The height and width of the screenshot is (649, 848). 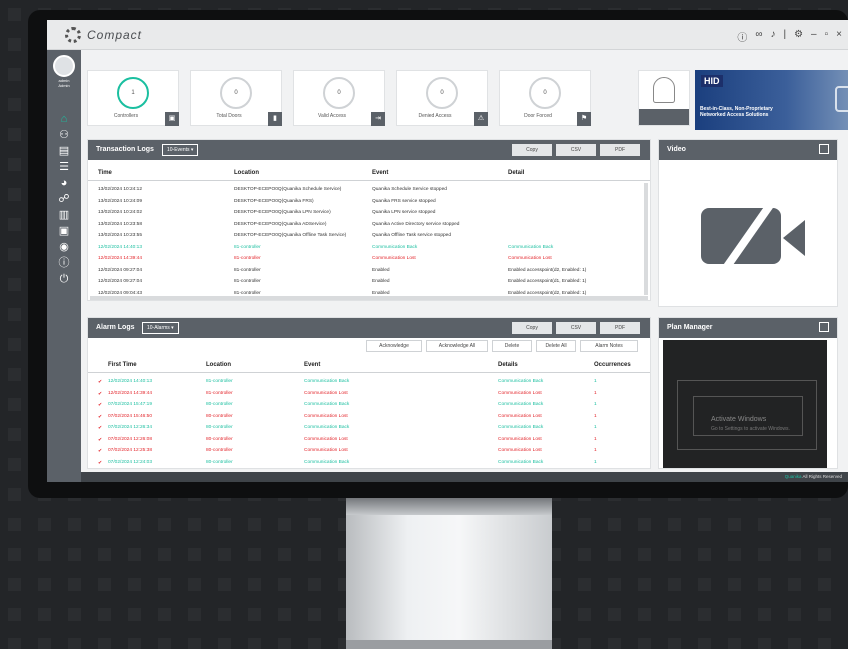 I want to click on csv-button: CSV, so click(x=576, y=150).